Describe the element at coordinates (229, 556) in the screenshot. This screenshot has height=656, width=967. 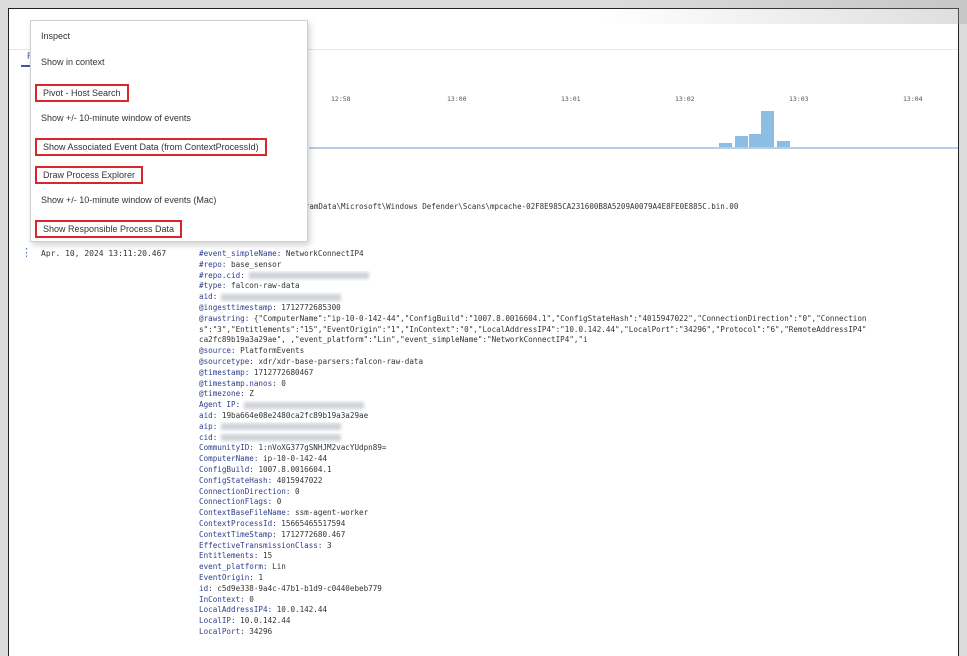
I see `field-key: Entitlements:` at that location.